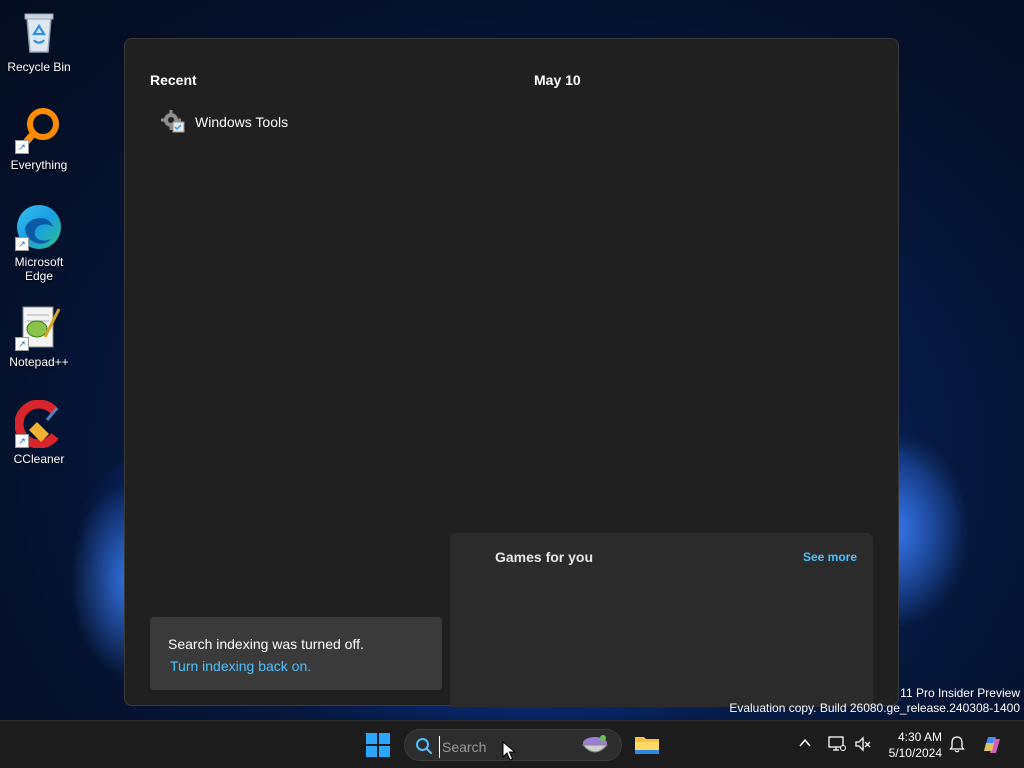  What do you see at coordinates (39, 227) in the screenshot?
I see `edge-icon: ↗` at bounding box center [39, 227].